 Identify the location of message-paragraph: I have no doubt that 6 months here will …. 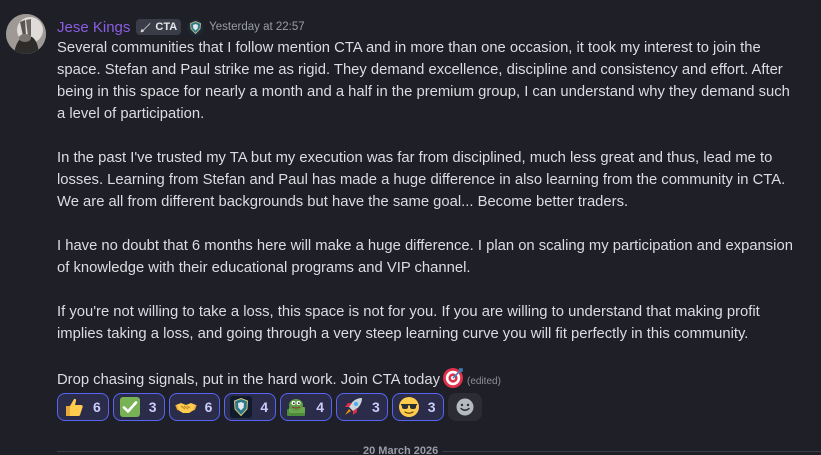
(425, 257).